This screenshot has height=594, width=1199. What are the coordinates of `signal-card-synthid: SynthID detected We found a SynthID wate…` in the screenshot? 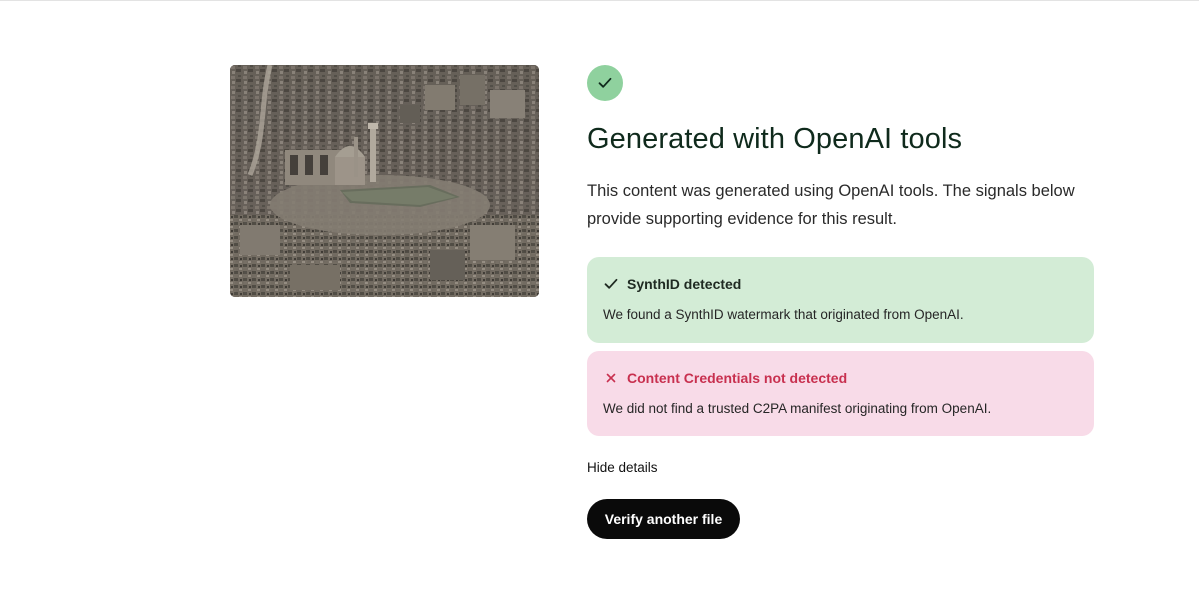 It's located at (840, 300).